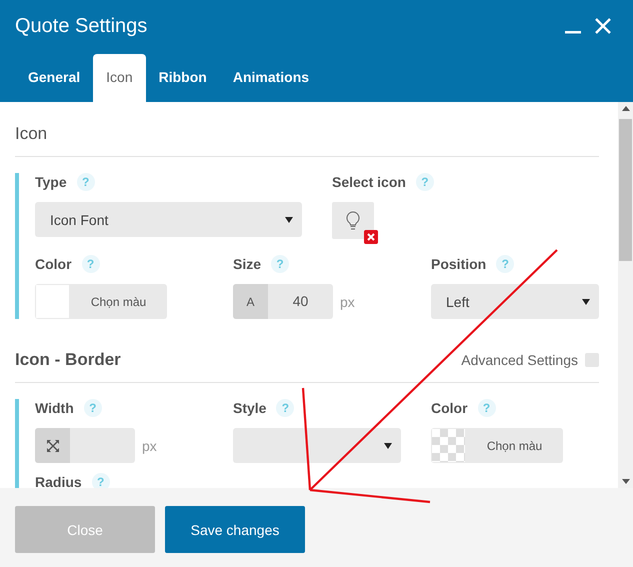 The height and width of the screenshot is (567, 633). Describe the element at coordinates (625, 190) in the screenshot. I see `scrollbar-thumb` at that location.